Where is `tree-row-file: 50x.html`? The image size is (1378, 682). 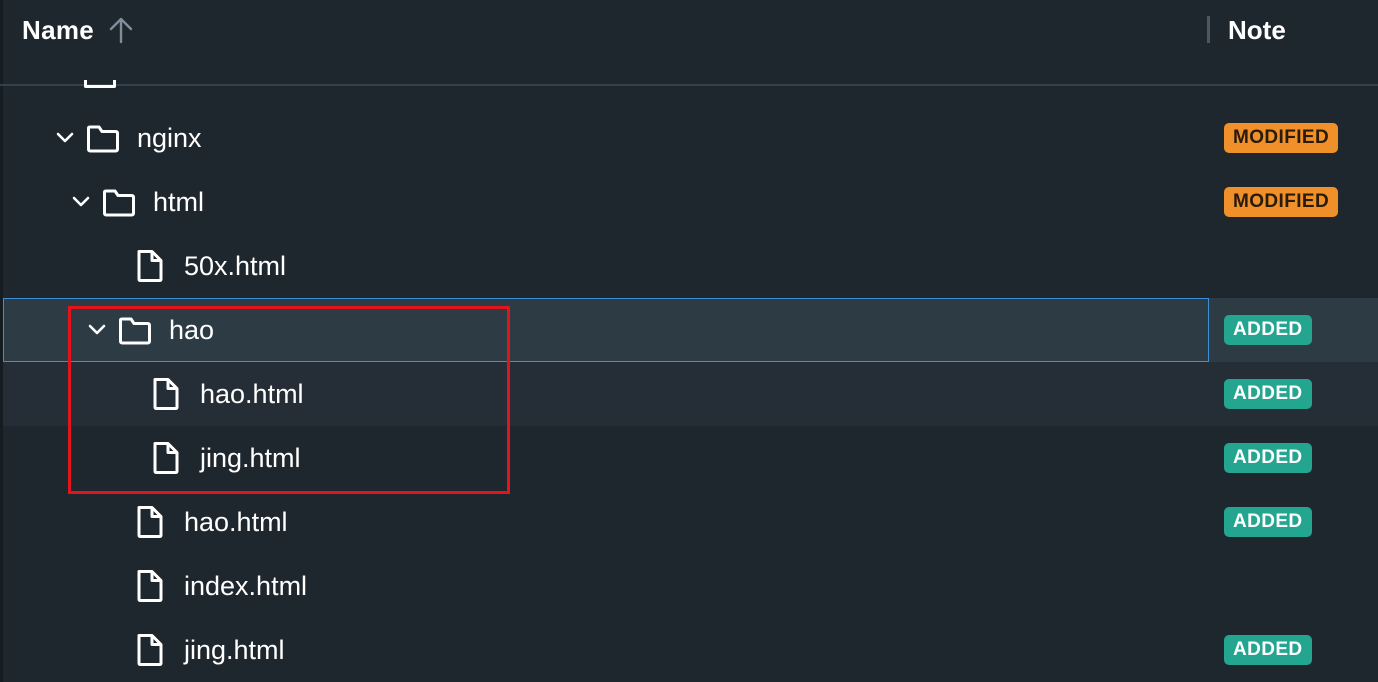 tree-row-file: 50x.html is located at coordinates (690, 266).